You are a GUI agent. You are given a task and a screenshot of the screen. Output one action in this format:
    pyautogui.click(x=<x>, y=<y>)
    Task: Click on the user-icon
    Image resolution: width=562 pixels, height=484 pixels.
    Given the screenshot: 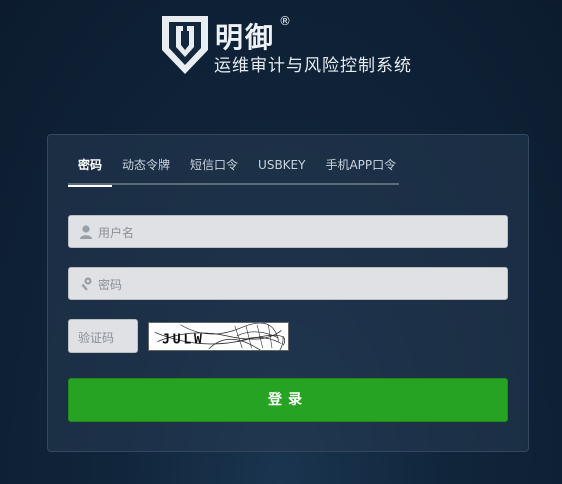 What is the action you would take?
    pyautogui.click(x=86, y=232)
    